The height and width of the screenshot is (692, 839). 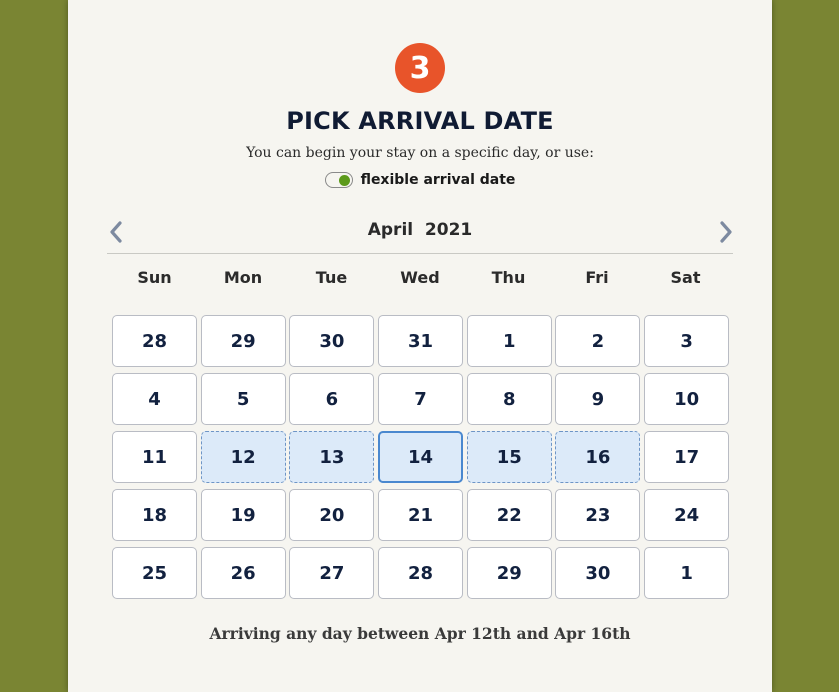 What do you see at coordinates (421, 399) in the screenshot?
I see `calendar-day-button: 7` at bounding box center [421, 399].